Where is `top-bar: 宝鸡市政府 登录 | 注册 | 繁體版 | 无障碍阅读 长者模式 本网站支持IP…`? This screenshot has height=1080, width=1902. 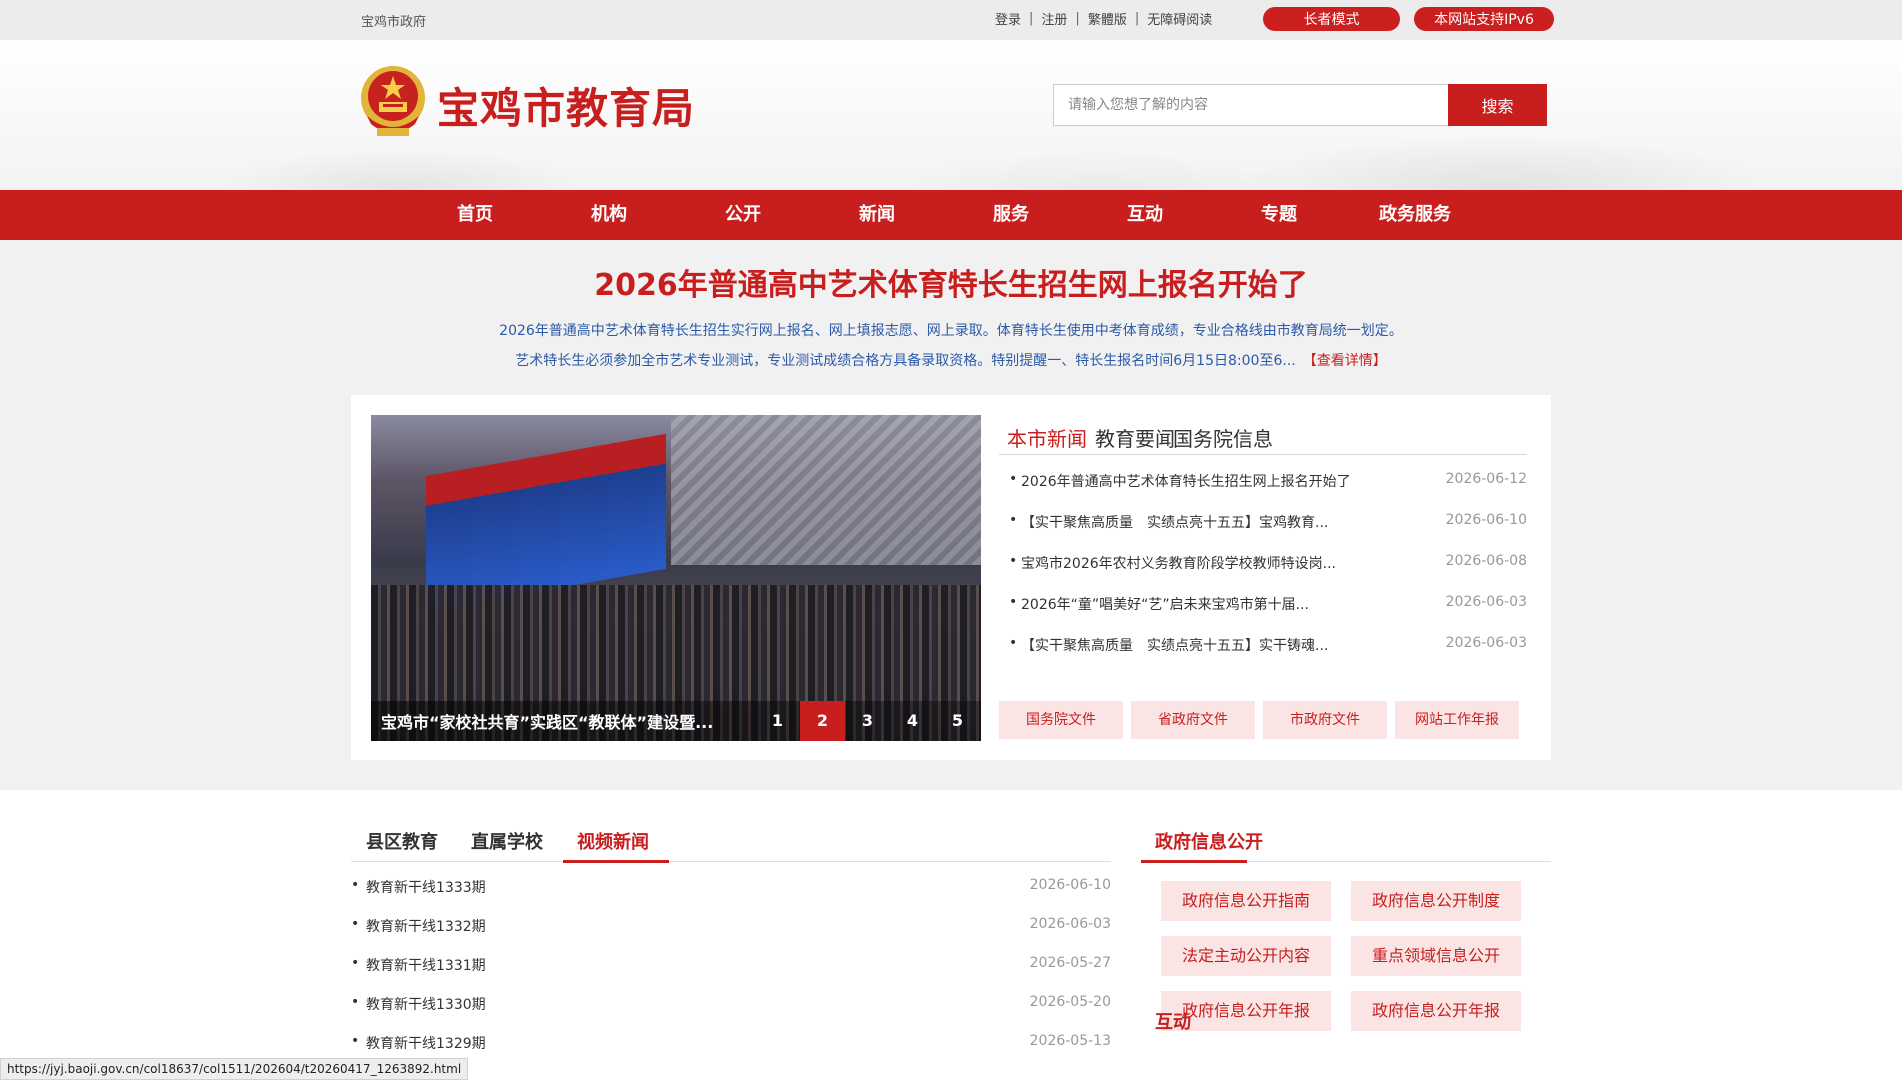
top-bar: 宝鸡市政府 登录 | 注册 | 繁體版 | 无障碍阅读 长者模式 本网站支持IP… is located at coordinates (951, 20).